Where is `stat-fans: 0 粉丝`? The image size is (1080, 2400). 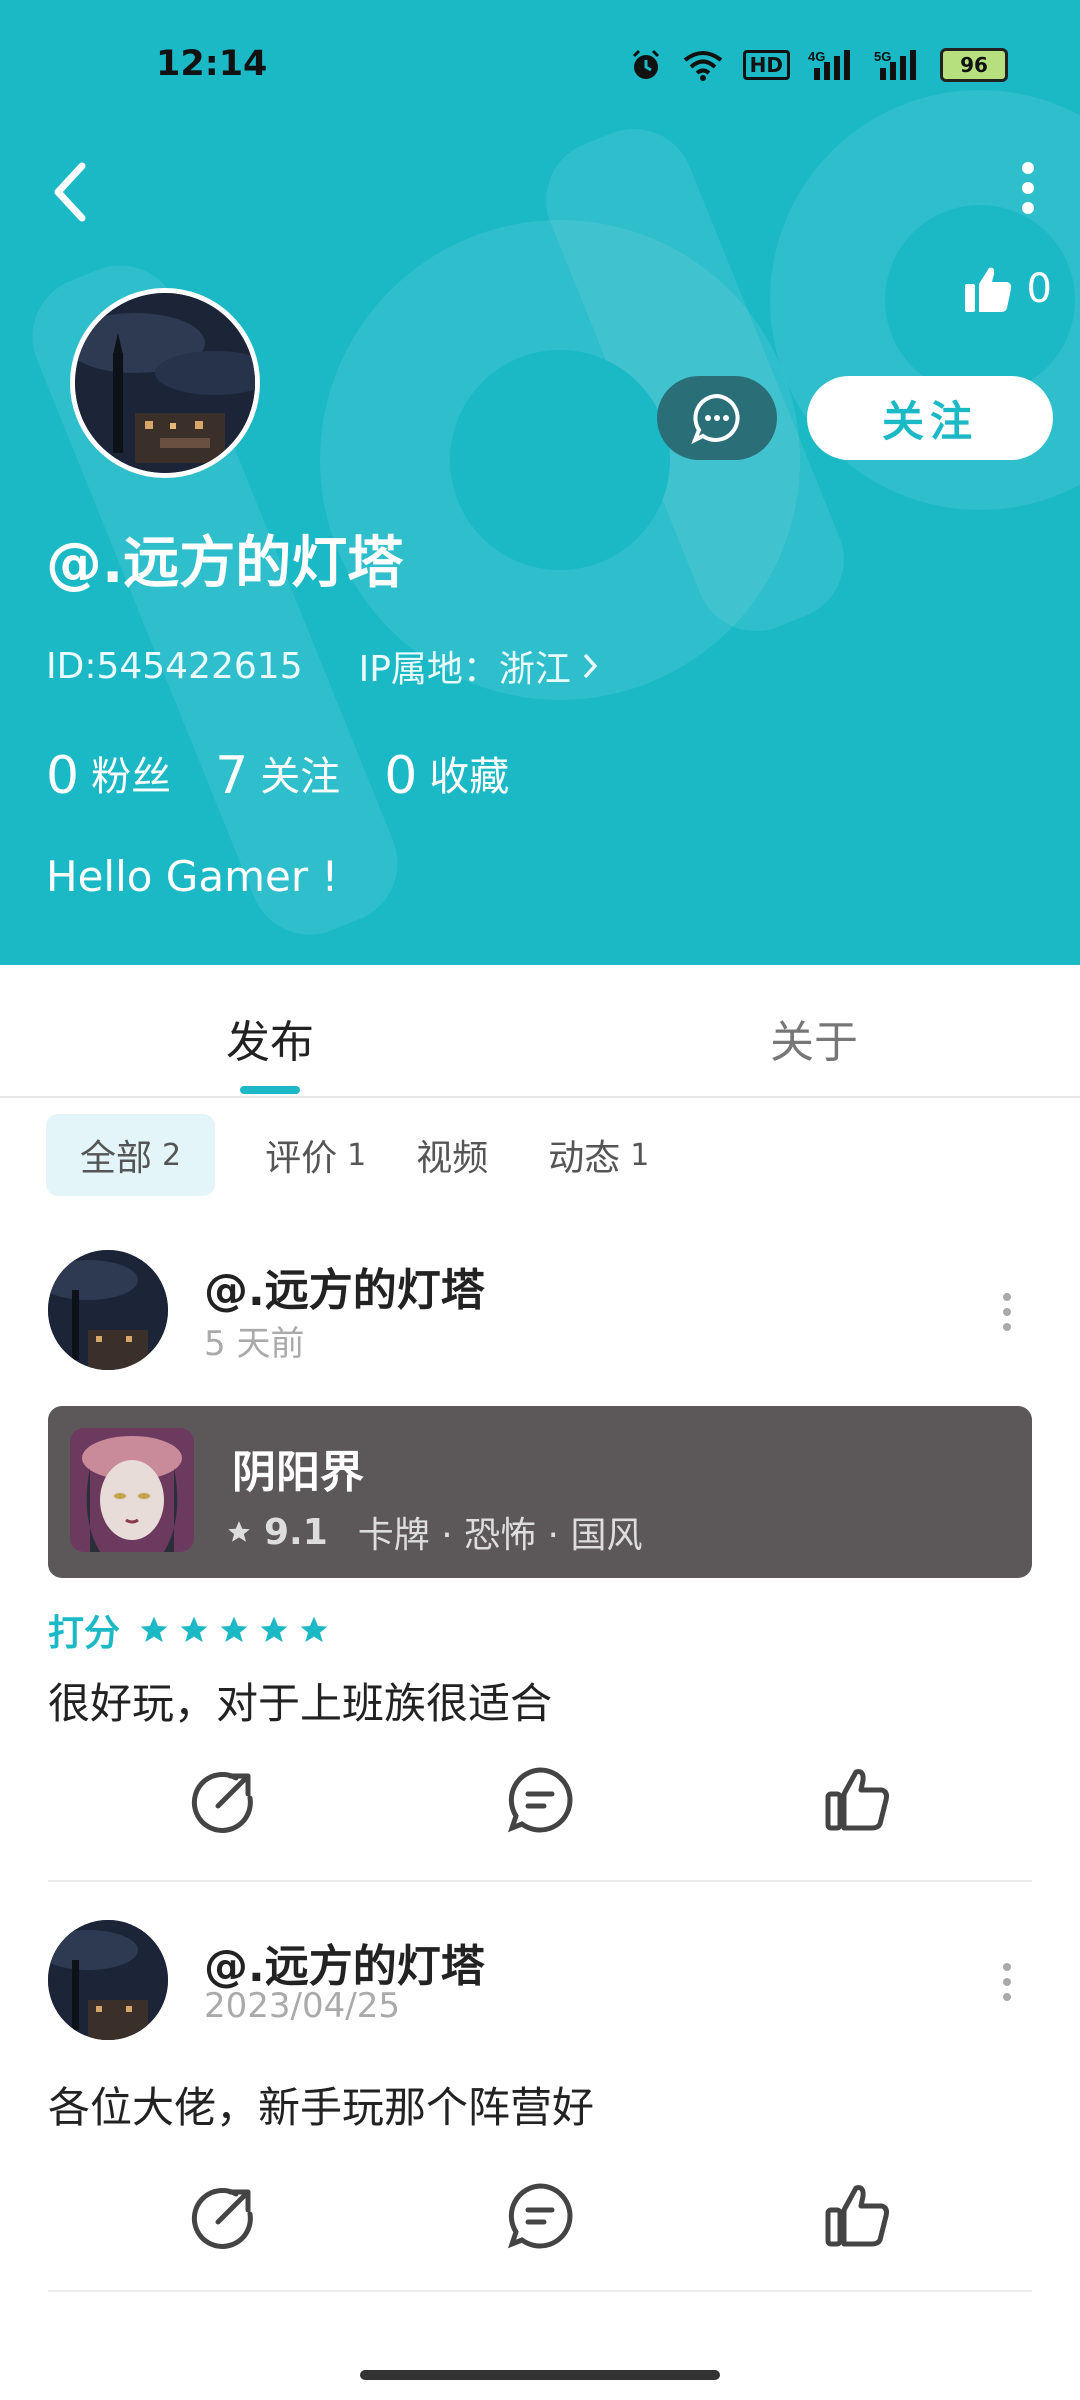
stat-fans: 0 粉丝 is located at coordinates (108, 775).